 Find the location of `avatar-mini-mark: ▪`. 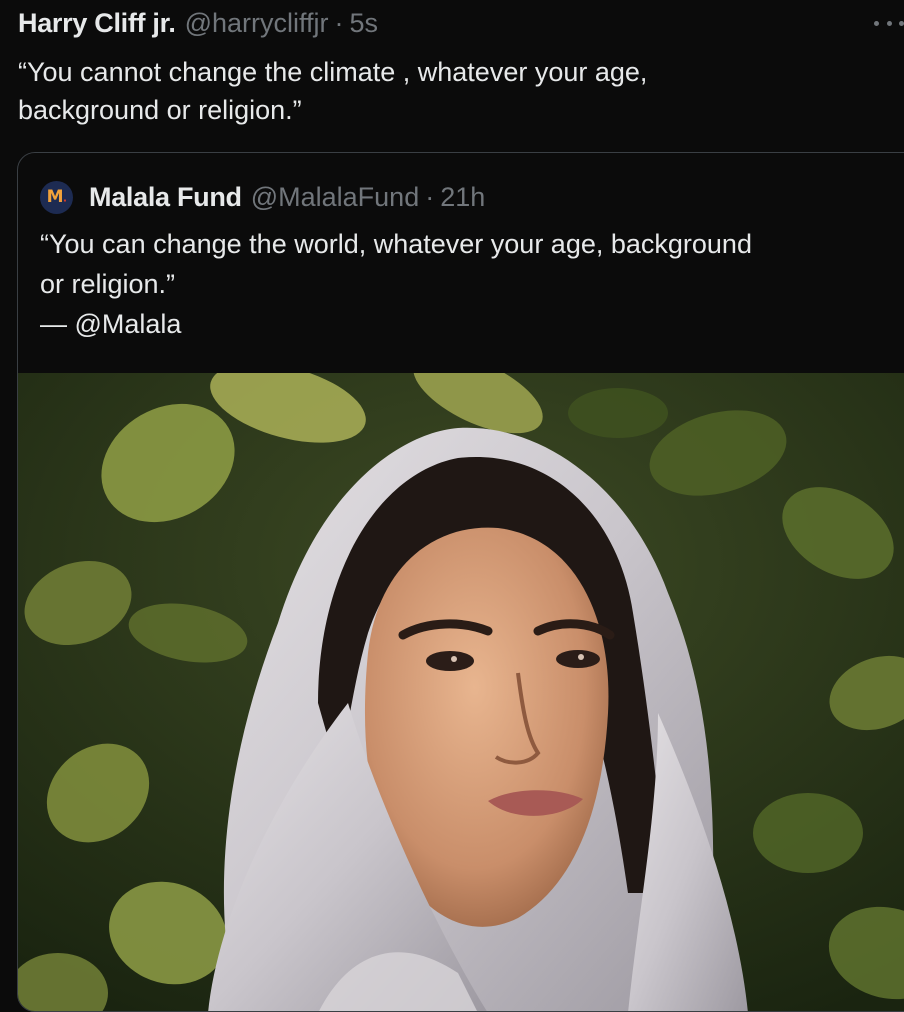

avatar-mini-mark: ▪ is located at coordinates (65, 200).